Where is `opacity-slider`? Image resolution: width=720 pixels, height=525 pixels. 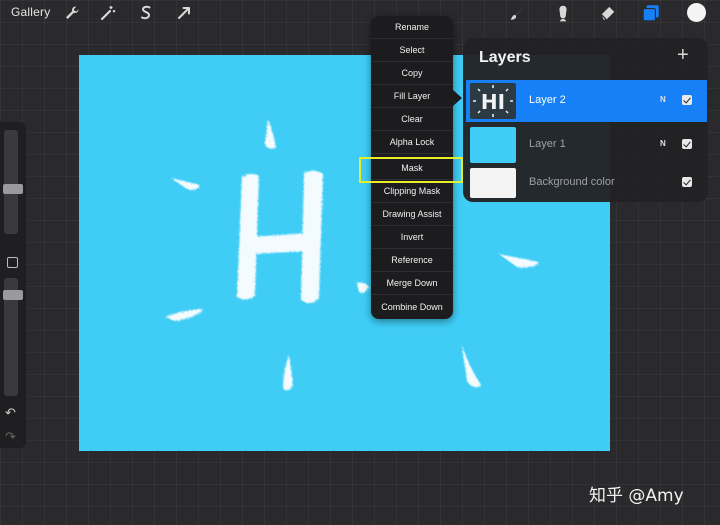
opacity-slider is located at coordinates (13, 337).